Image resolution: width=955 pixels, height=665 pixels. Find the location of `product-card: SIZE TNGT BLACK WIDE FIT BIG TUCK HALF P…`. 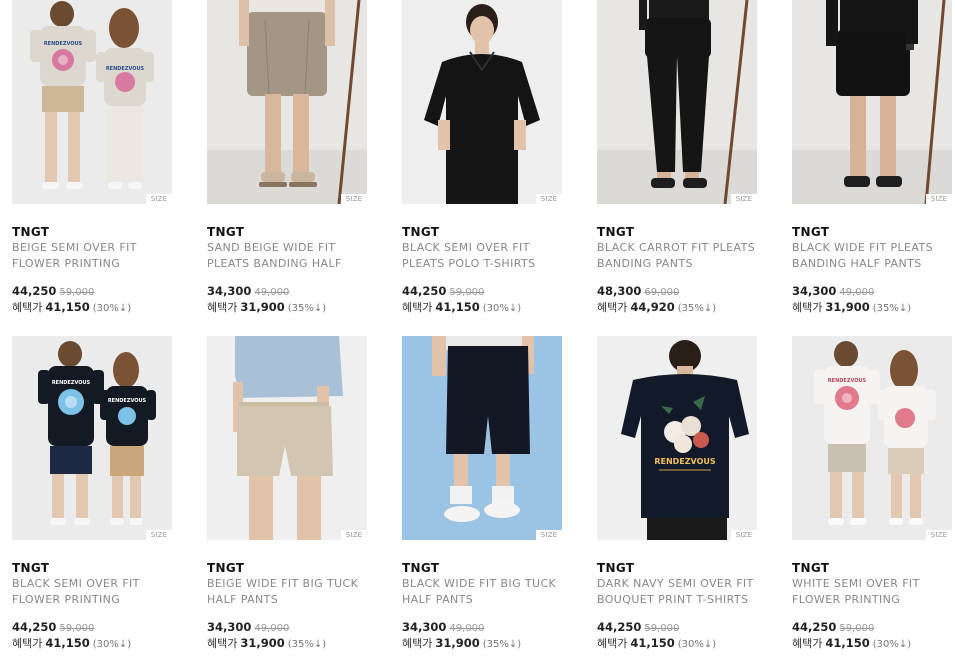

product-card: SIZE TNGT BLACK WIDE FIT BIG TUCK HALF P… is located at coordinates (482, 494).